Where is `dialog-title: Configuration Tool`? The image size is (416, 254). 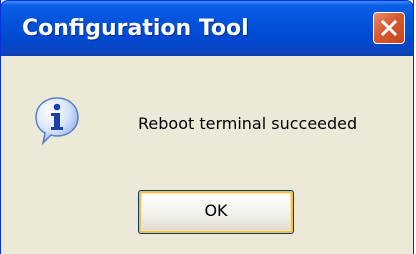 dialog-title: Configuration Tool is located at coordinates (135, 28).